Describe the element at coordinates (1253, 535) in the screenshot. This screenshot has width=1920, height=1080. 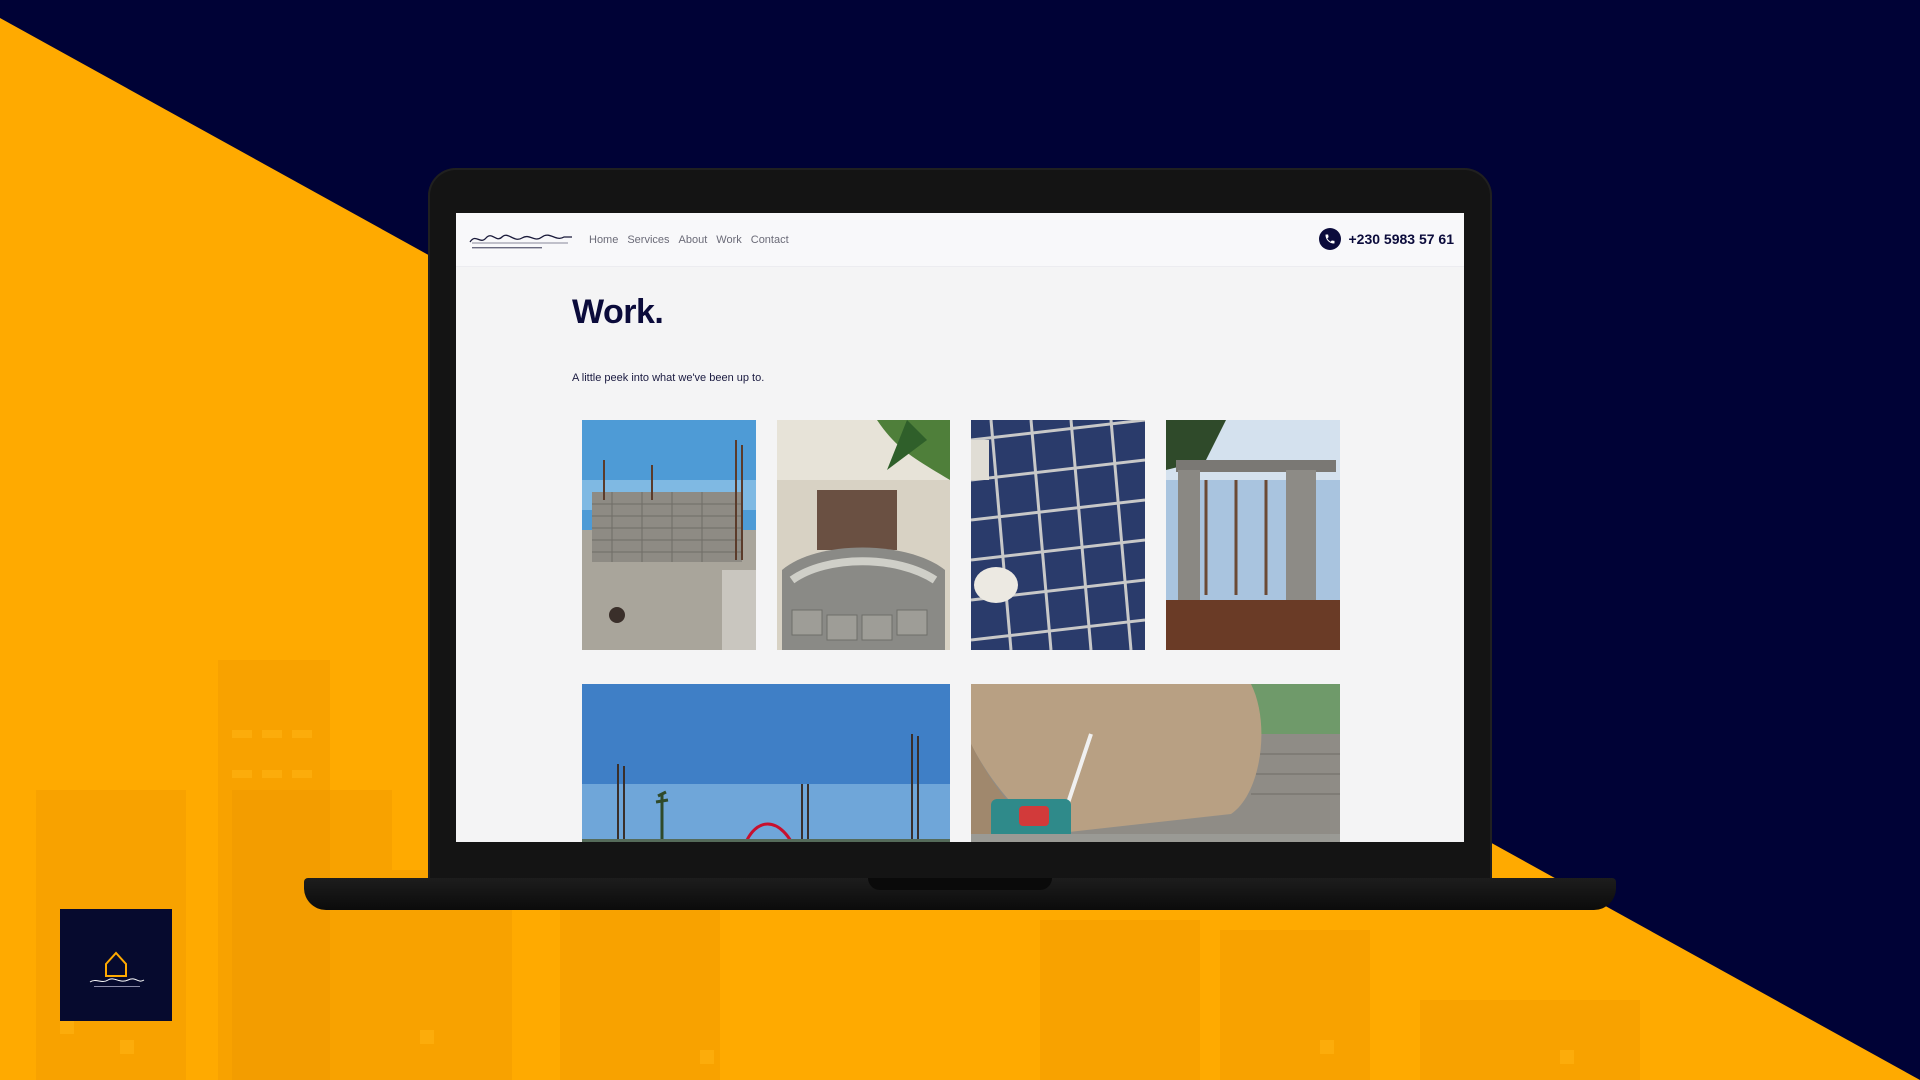
I see `gallery-image-concrete-frame` at that location.